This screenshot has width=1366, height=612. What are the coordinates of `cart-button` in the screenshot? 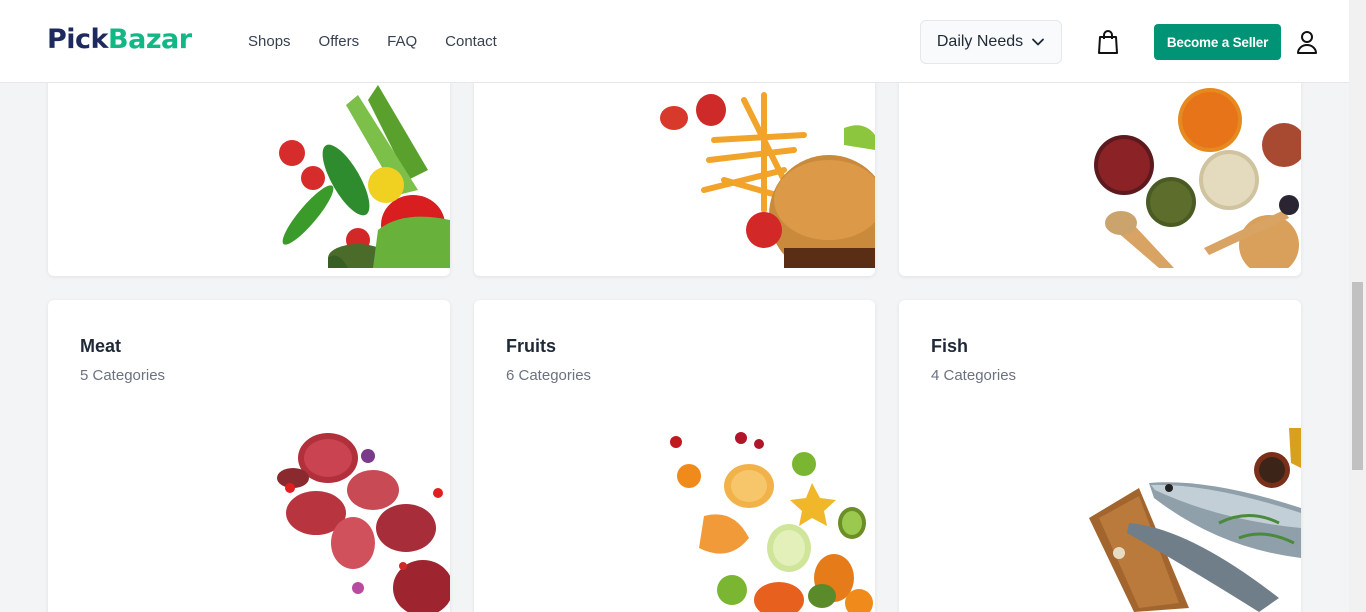 It's located at (1108, 42).